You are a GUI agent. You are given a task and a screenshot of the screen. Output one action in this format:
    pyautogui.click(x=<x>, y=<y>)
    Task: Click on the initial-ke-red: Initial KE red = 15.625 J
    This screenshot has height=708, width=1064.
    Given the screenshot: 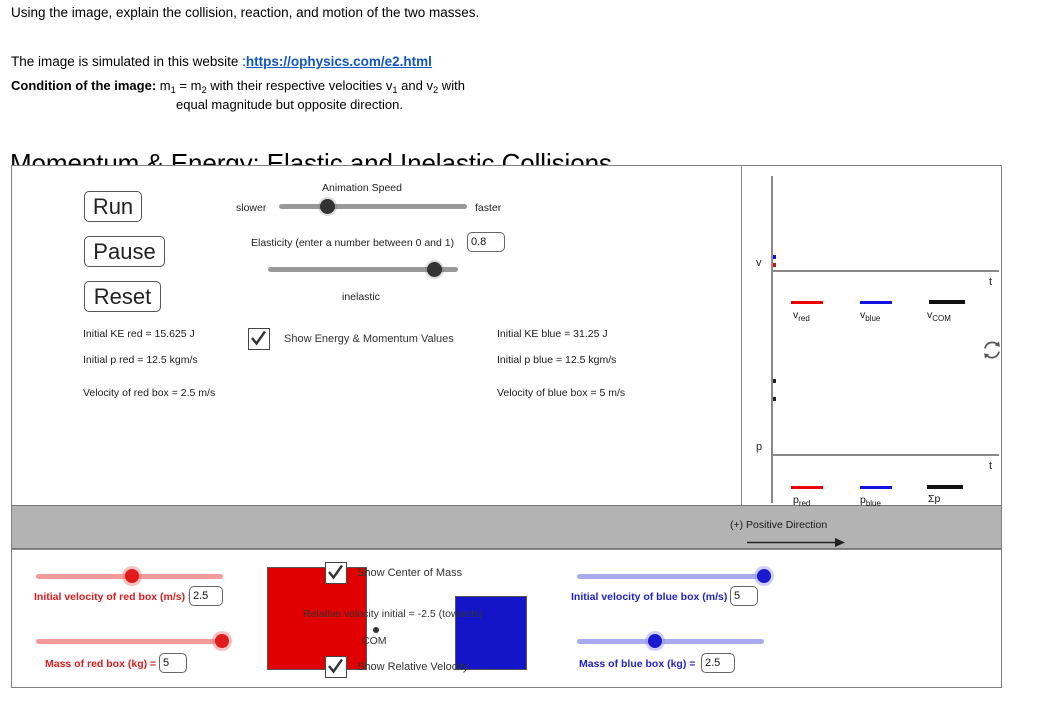 What is the action you would take?
    pyautogui.click(x=139, y=334)
    